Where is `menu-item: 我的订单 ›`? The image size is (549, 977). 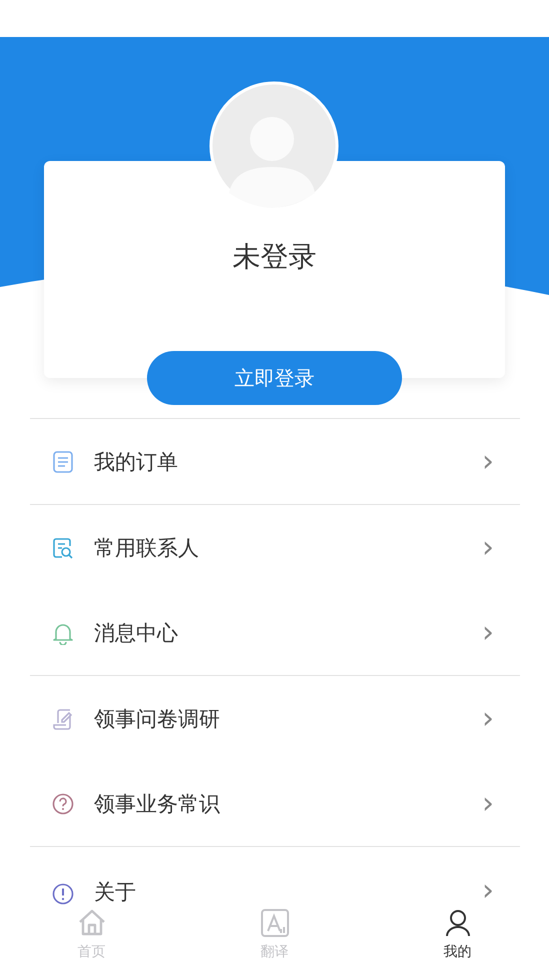
menu-item: 我的订单 › is located at coordinates (275, 461).